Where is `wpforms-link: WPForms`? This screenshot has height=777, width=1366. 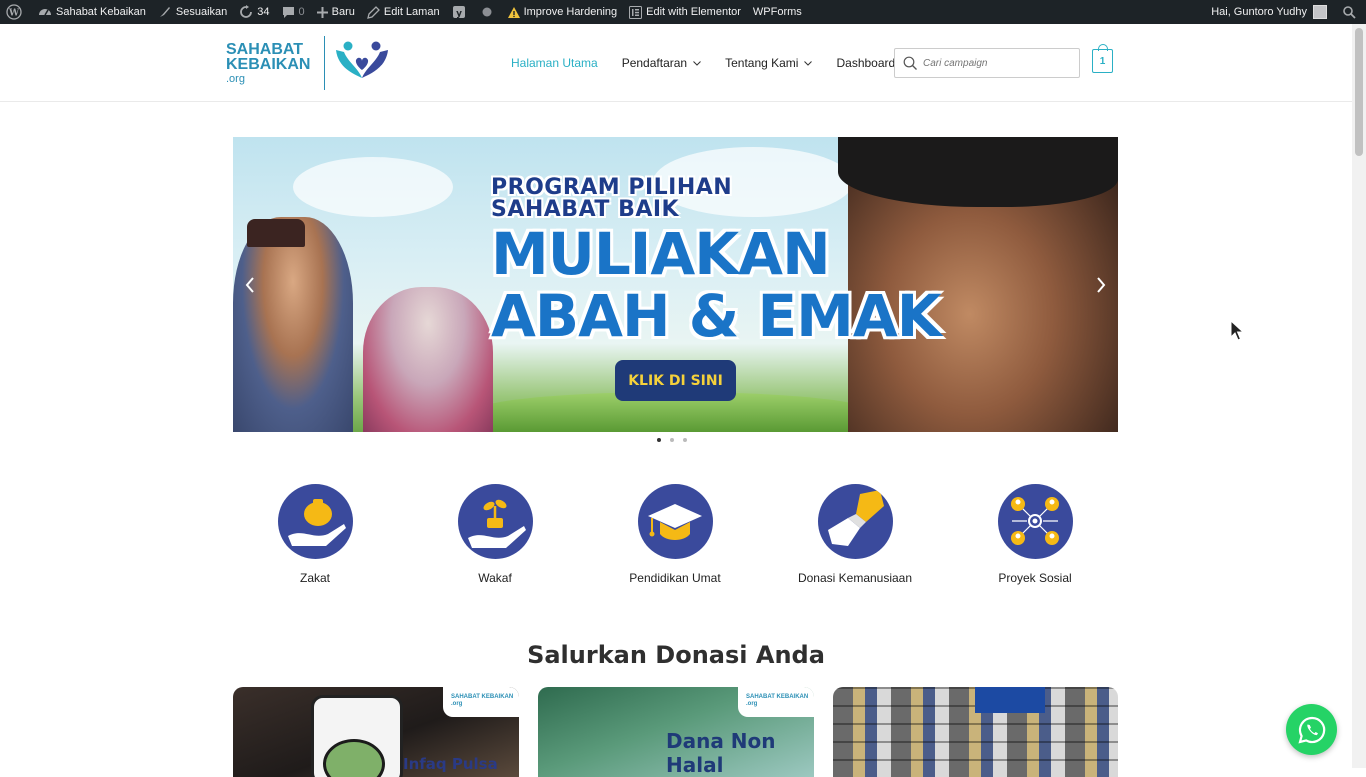
wpforms-link: WPForms is located at coordinates (777, 12).